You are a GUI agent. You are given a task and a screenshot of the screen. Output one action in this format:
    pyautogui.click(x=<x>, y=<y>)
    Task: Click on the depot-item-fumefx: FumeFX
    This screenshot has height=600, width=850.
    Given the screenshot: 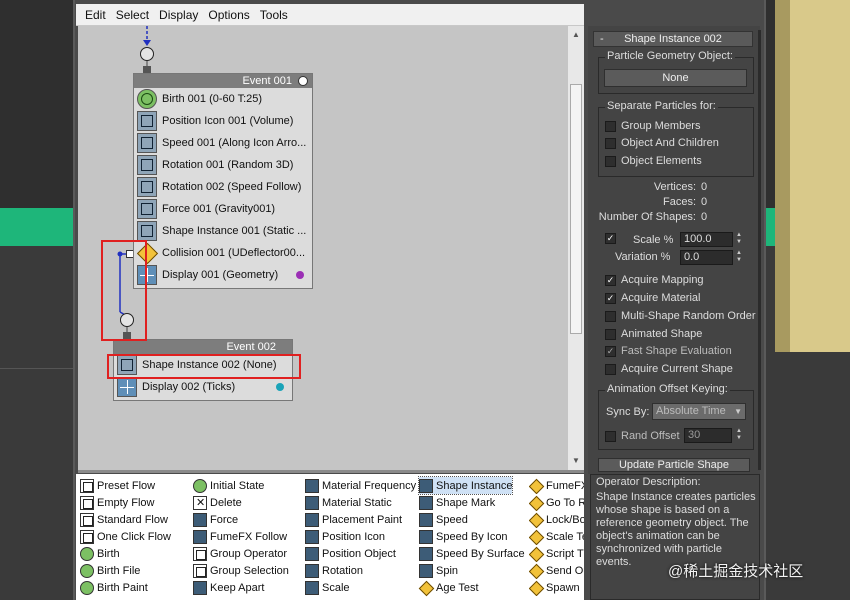 What is the action you would take?
    pyautogui.click(x=556, y=485)
    